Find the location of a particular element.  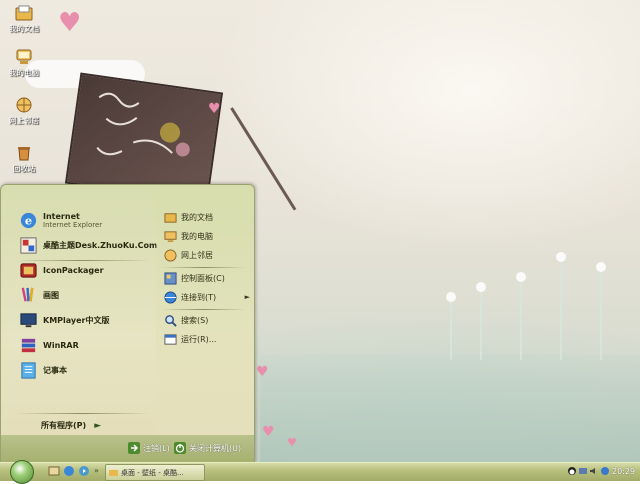

winrar-icon is located at coordinates (28, 345).